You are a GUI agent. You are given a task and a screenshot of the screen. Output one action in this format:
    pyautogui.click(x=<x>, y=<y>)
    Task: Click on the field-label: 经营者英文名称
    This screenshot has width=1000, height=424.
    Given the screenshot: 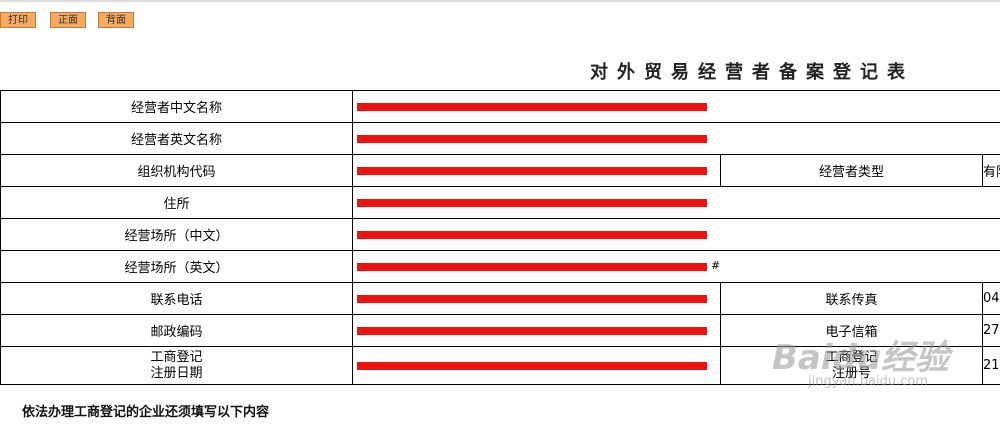 What is the action you would take?
    pyautogui.click(x=176, y=138)
    